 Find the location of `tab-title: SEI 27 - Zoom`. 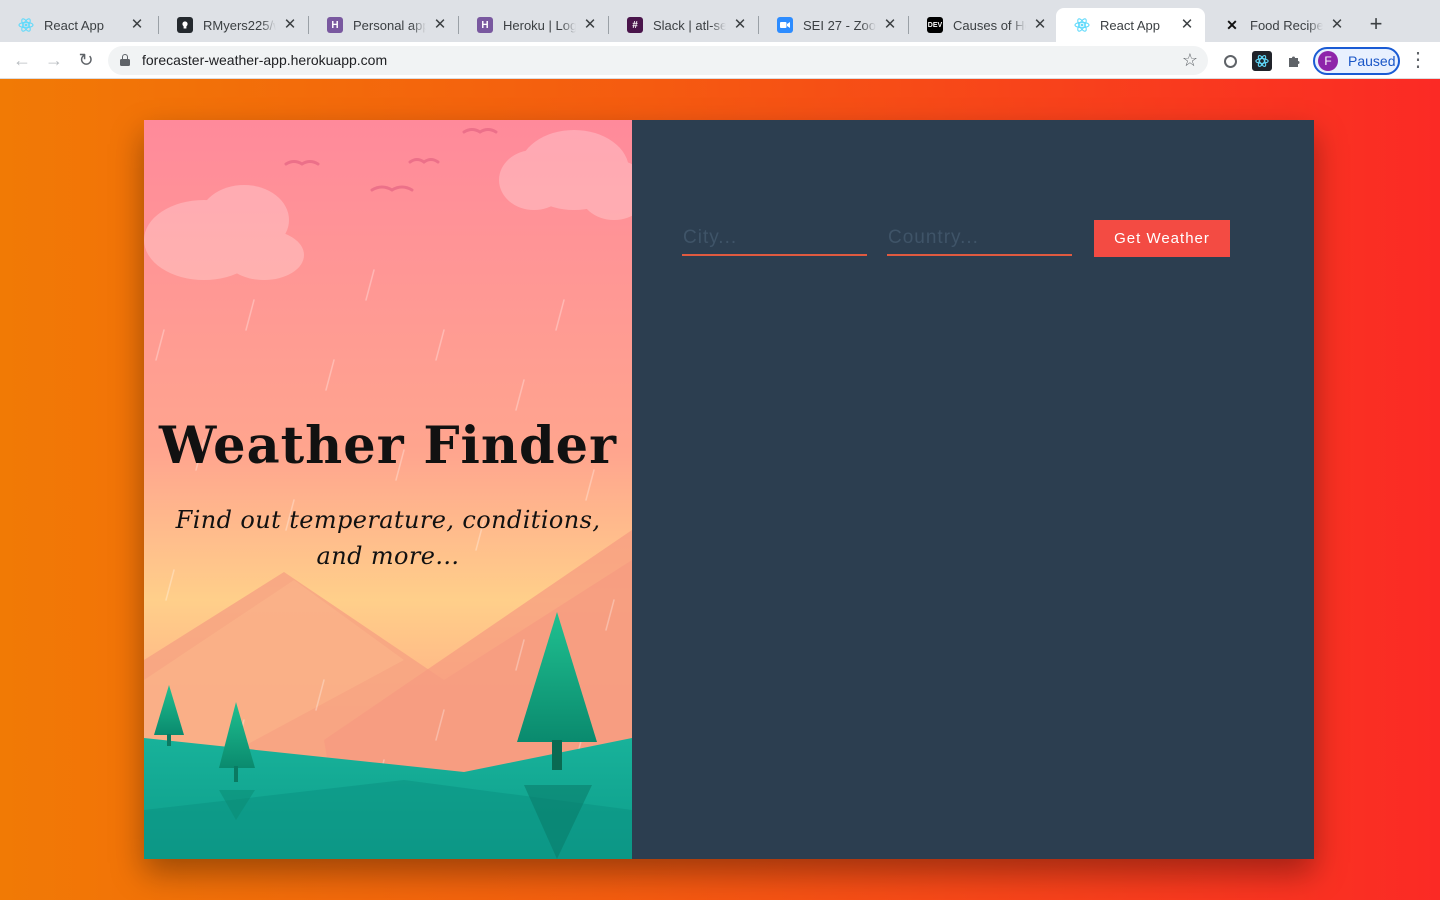

tab-title: SEI 27 - Zoom is located at coordinates (839, 25).